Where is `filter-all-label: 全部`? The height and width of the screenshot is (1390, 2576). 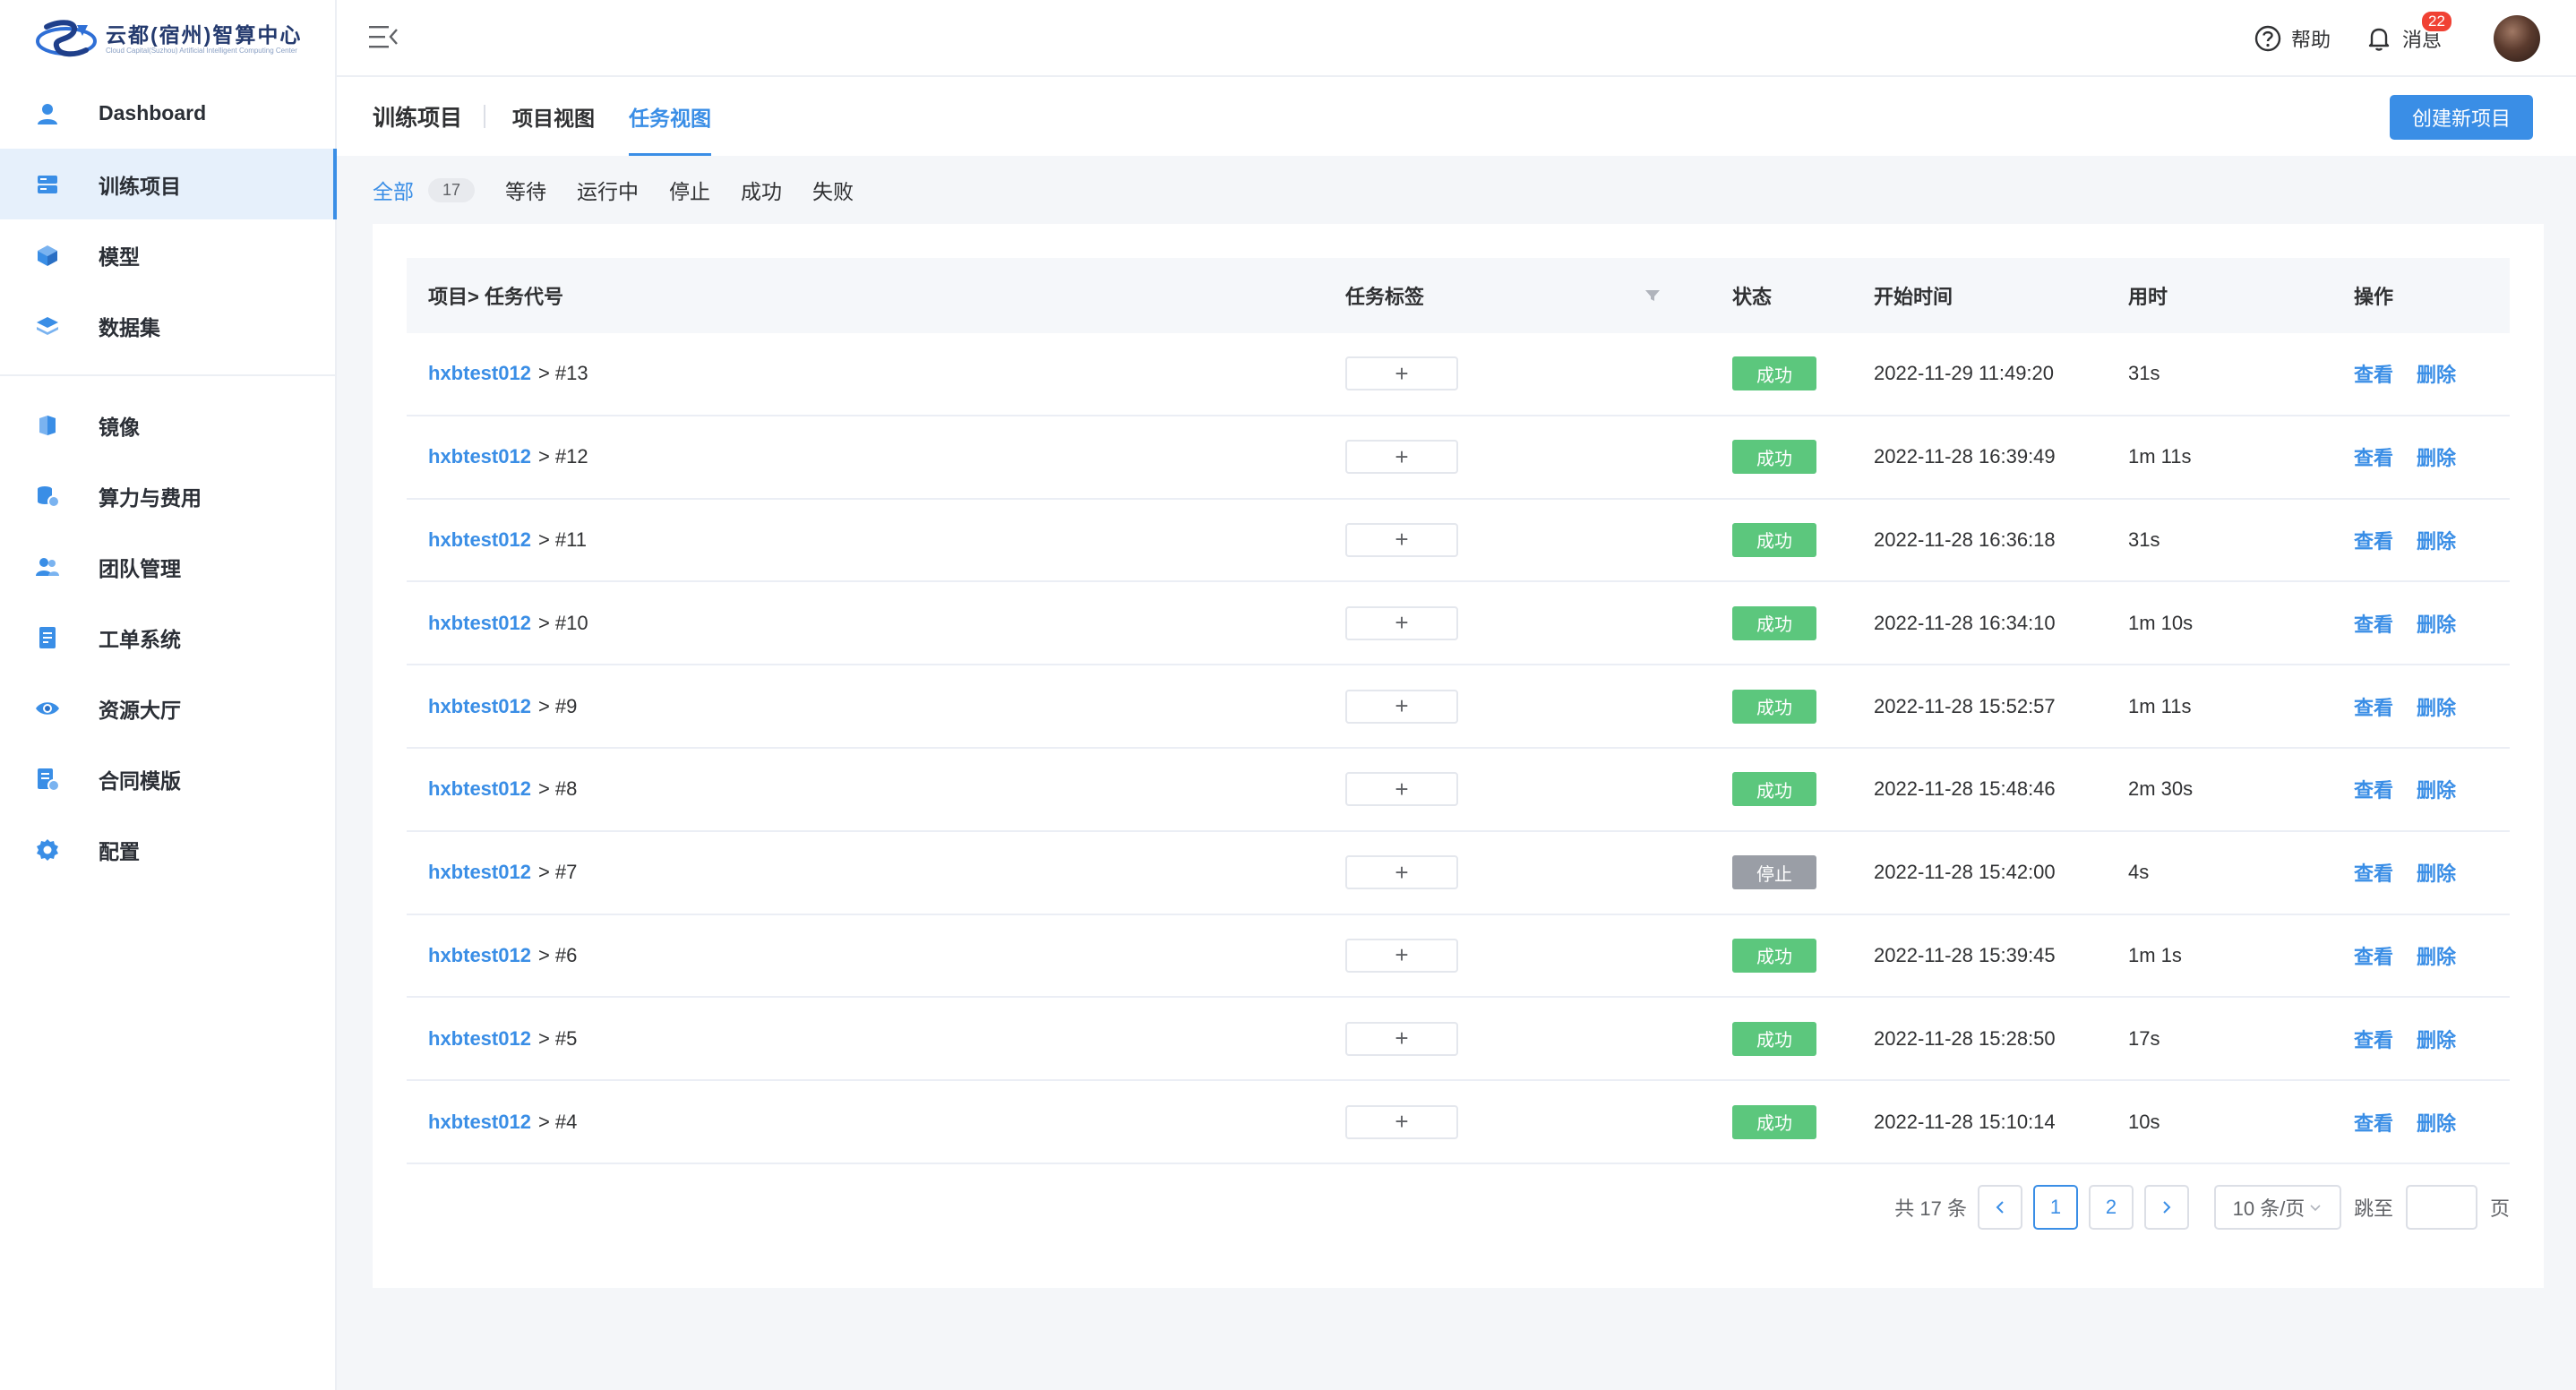 filter-all-label: 全部 is located at coordinates (393, 192).